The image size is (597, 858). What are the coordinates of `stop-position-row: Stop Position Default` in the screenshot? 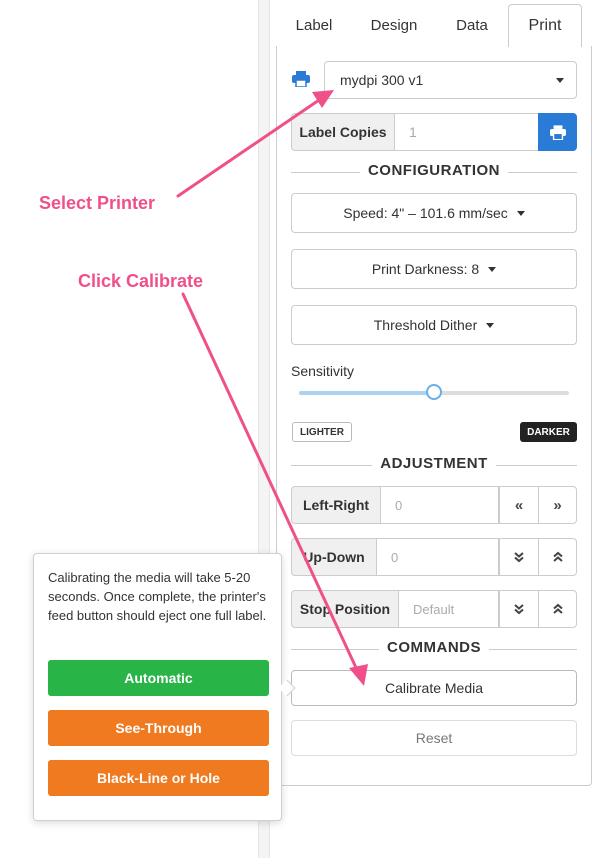 It's located at (434, 609).